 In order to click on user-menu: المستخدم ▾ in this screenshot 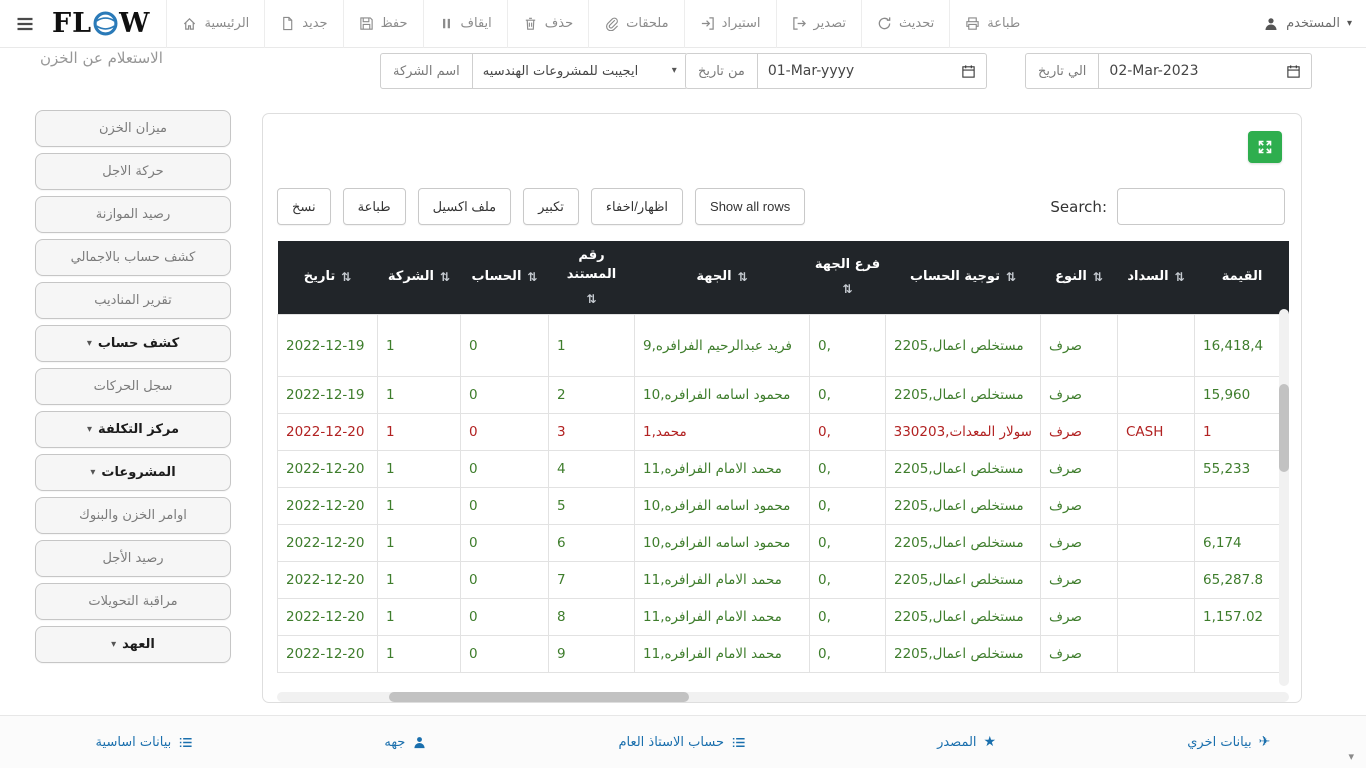, I will do `click(1307, 24)`.